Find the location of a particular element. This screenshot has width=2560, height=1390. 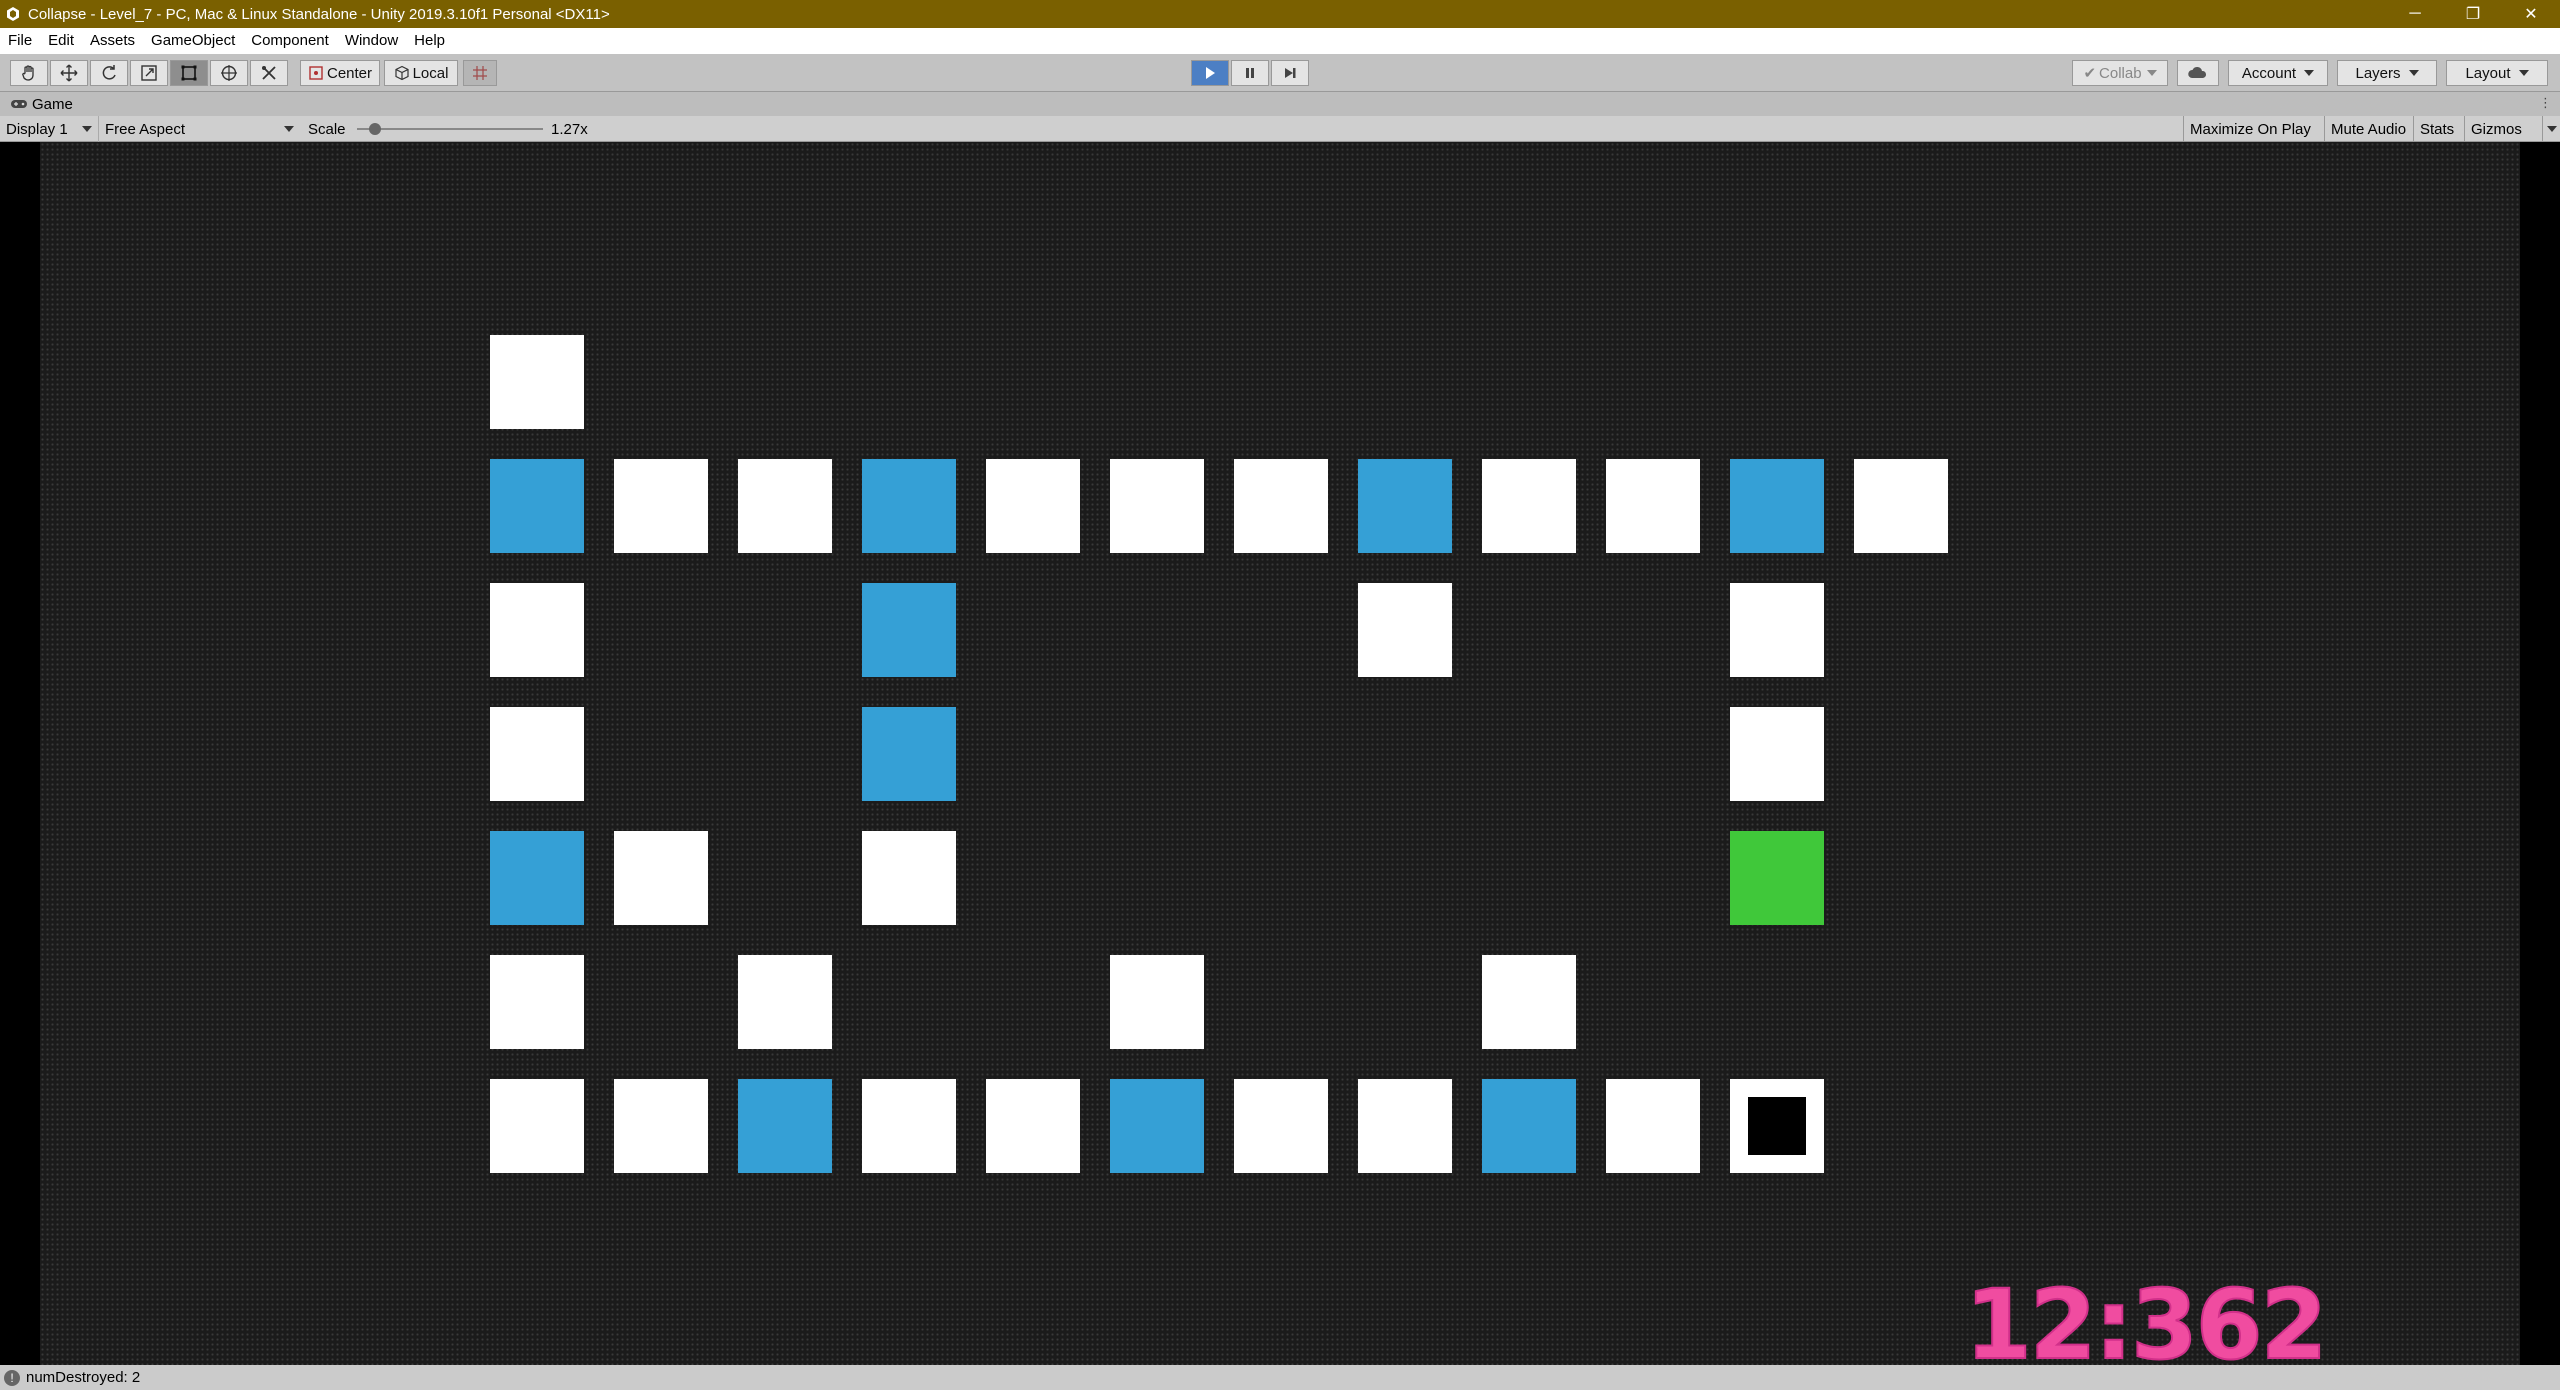

scale-value: 1.27x is located at coordinates (569, 129).